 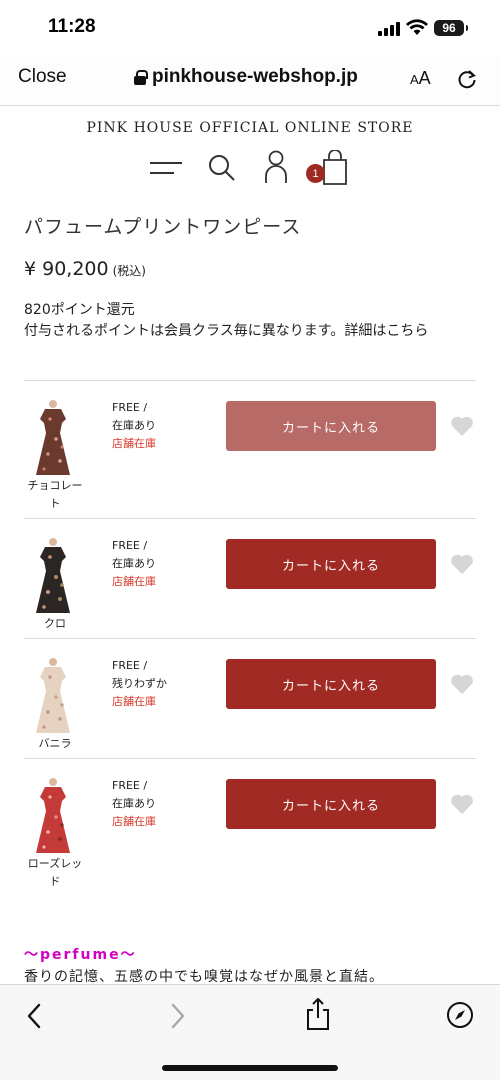 I want to click on address-bar: pinkhouse-webshop.jp, so click(x=246, y=77).